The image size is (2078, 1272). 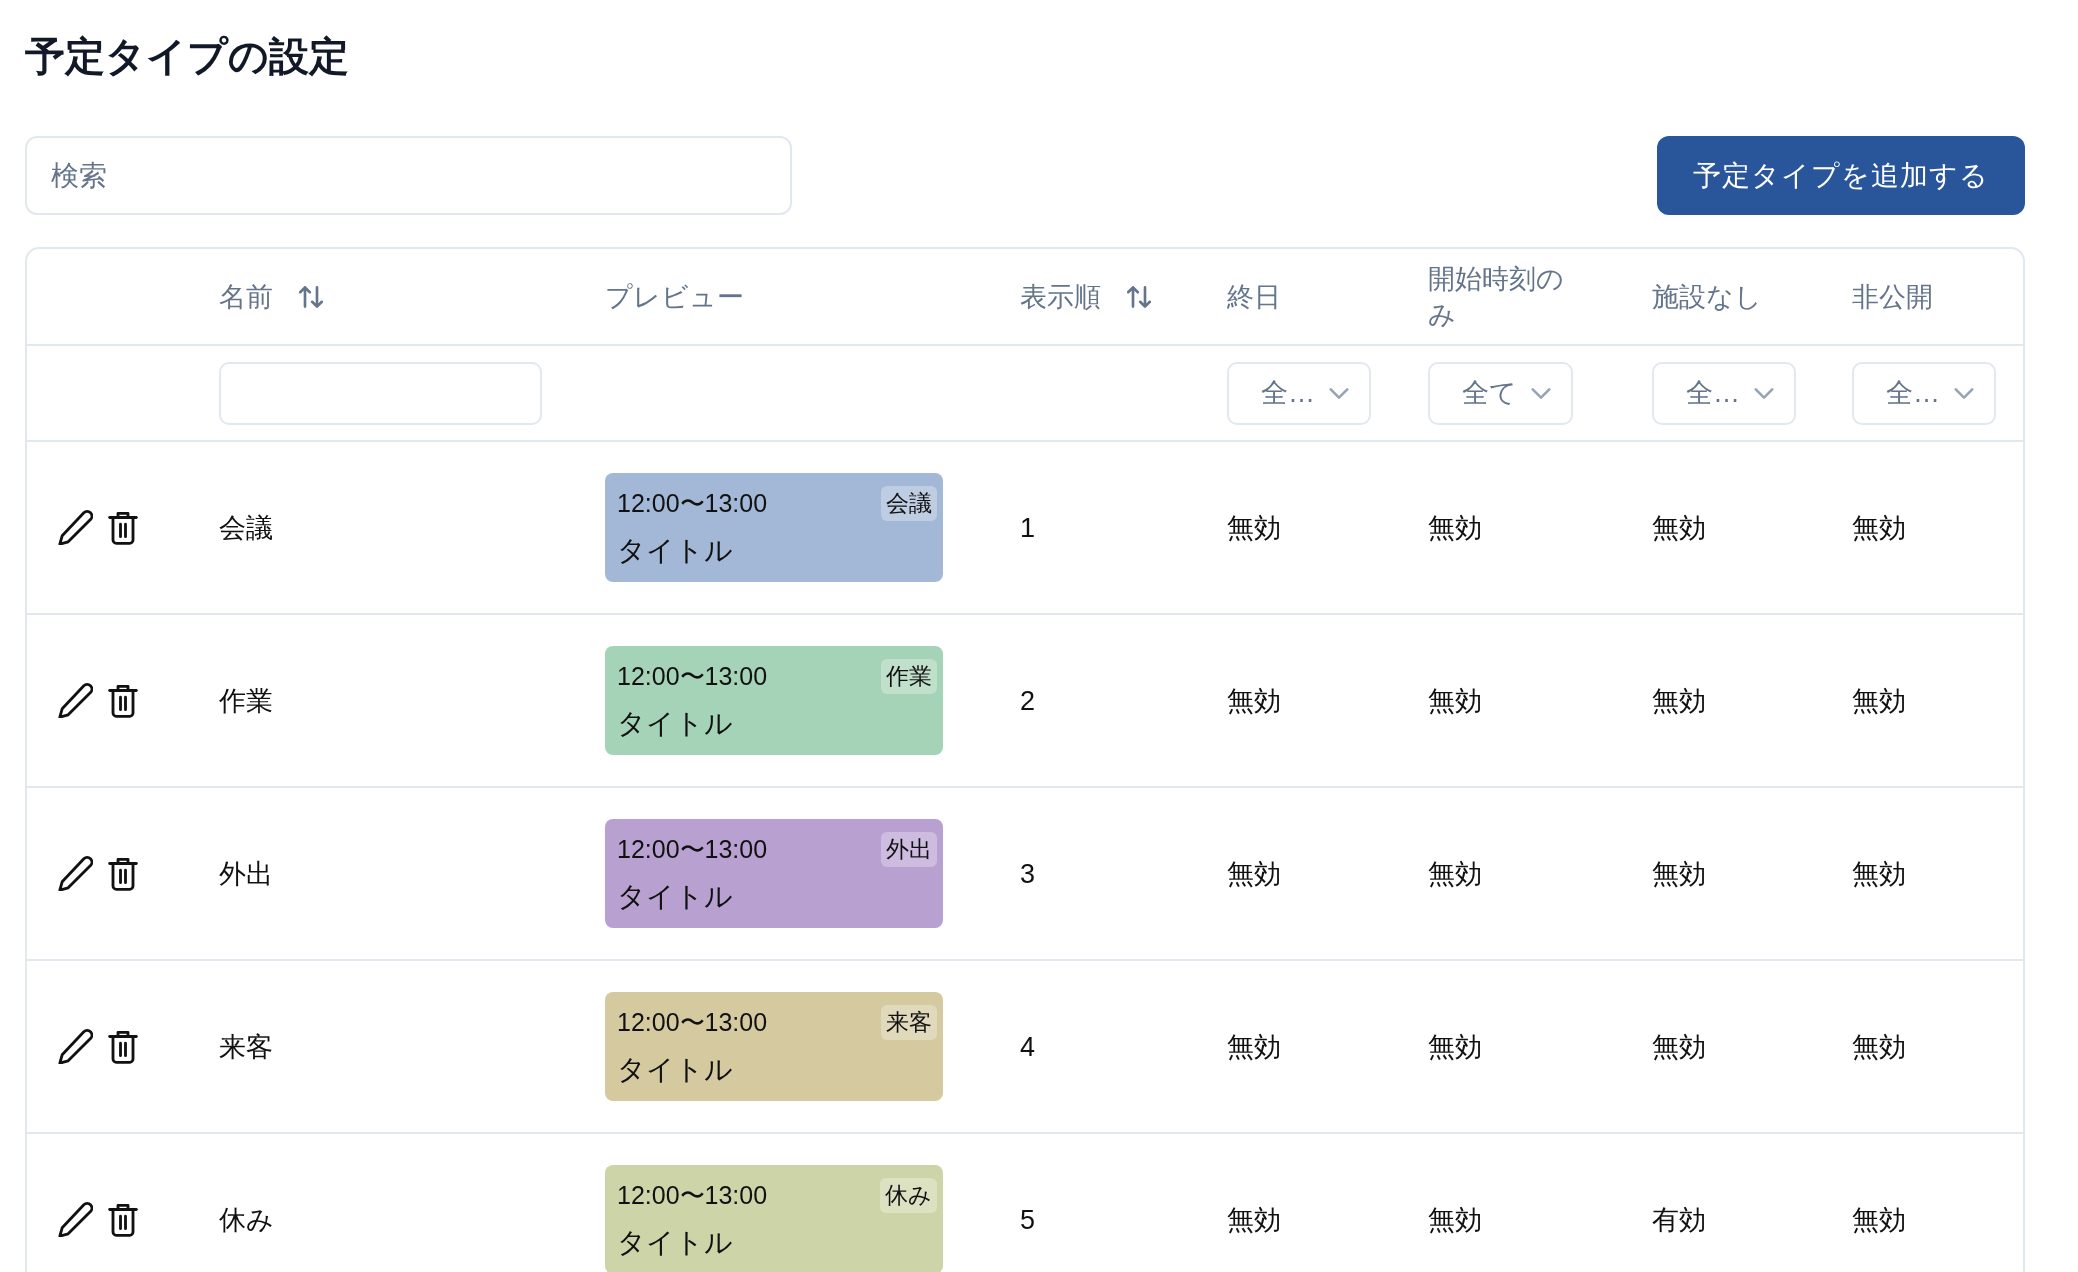 What do you see at coordinates (1496, 297) in the screenshot?
I see `column-header: 開始時刻のみ` at bounding box center [1496, 297].